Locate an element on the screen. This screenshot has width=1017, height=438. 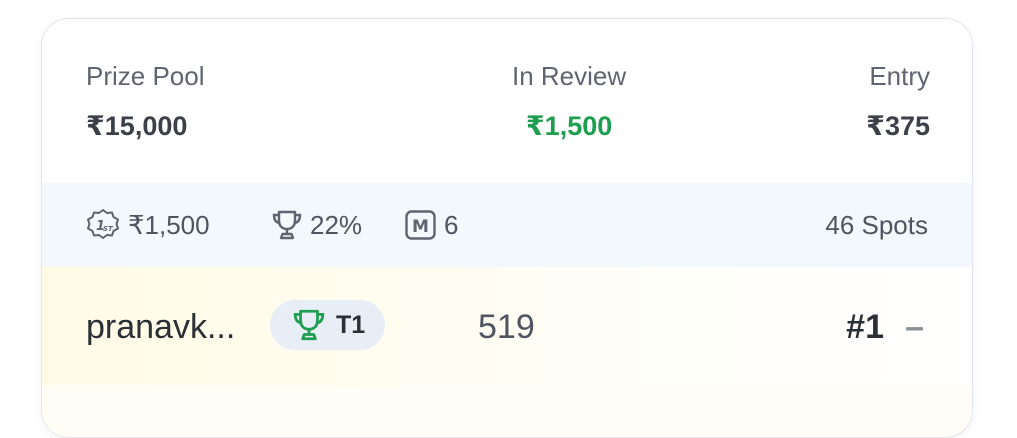
first-prize-stat: 1 ST ₹1,500 is located at coordinates (148, 225).